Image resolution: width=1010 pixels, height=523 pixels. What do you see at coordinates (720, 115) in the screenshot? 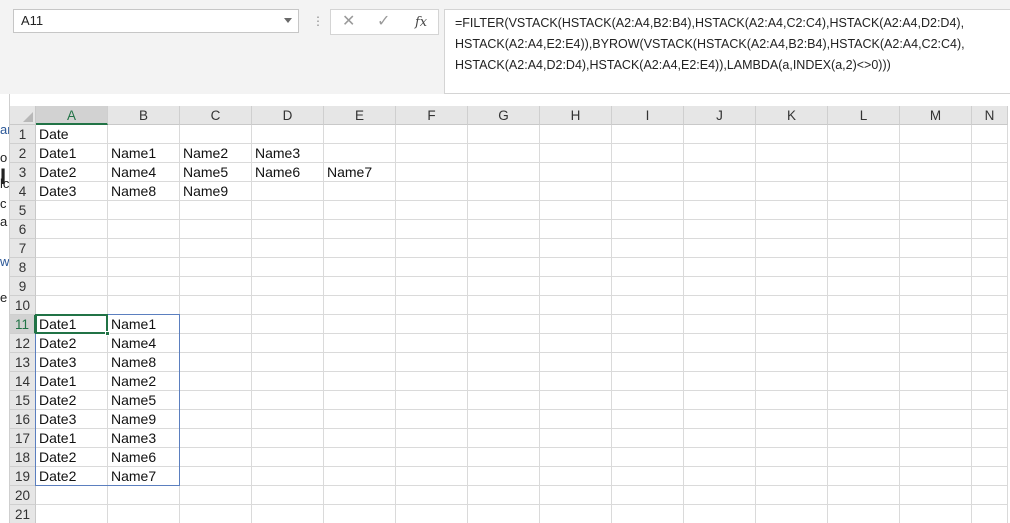
I see `column-header-j: J` at bounding box center [720, 115].